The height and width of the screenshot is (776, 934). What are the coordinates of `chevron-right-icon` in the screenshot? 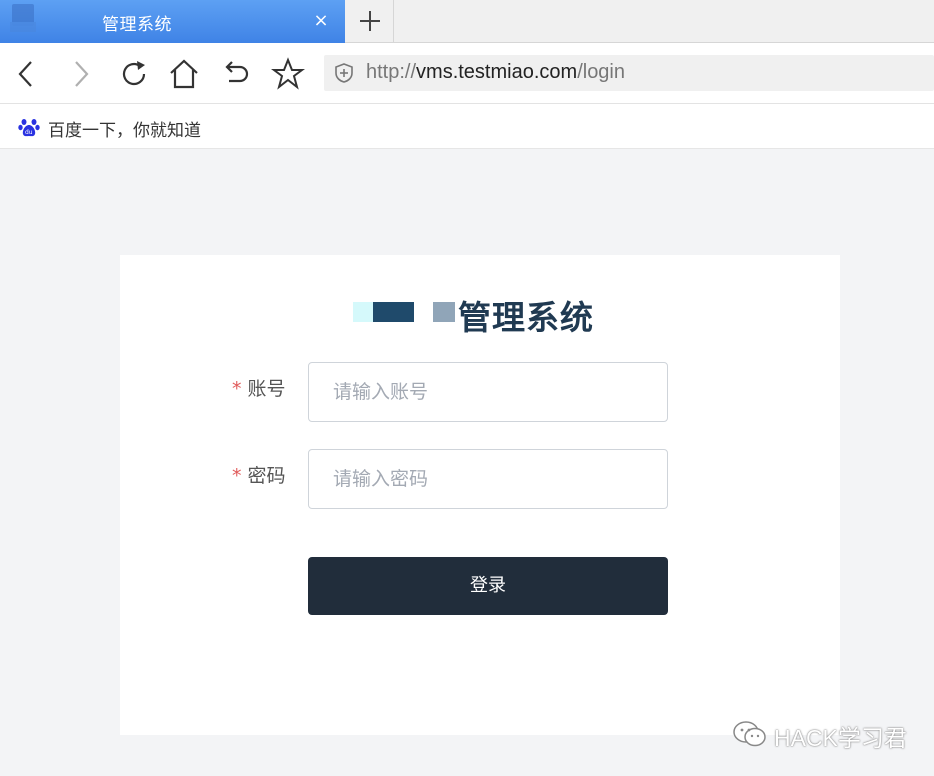 It's located at (82, 74).